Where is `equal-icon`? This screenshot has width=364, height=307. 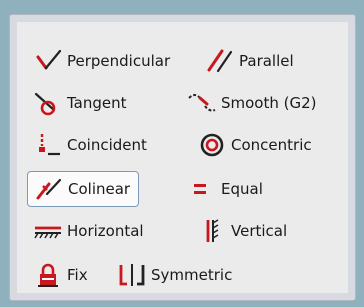
equal-icon is located at coordinates (202, 189).